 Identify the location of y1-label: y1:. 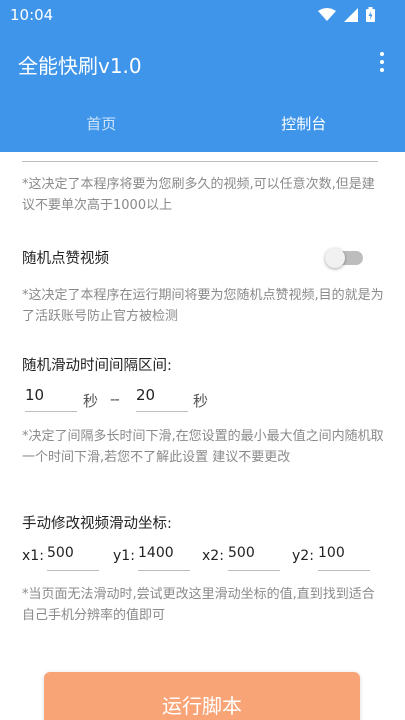
(124, 556).